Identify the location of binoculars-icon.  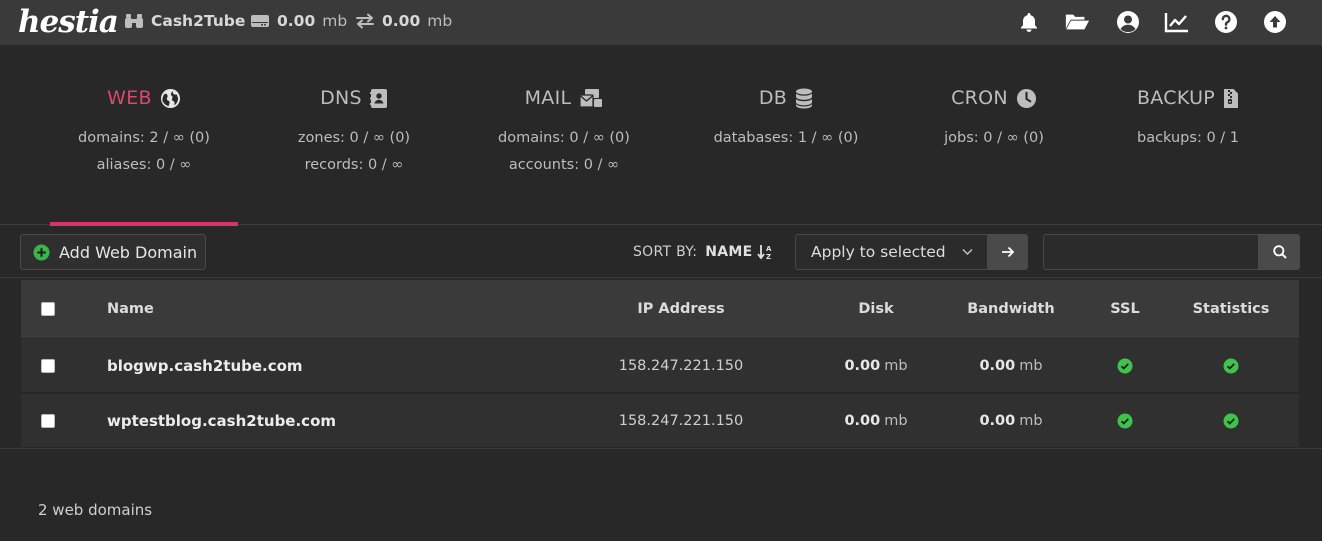
(134, 21).